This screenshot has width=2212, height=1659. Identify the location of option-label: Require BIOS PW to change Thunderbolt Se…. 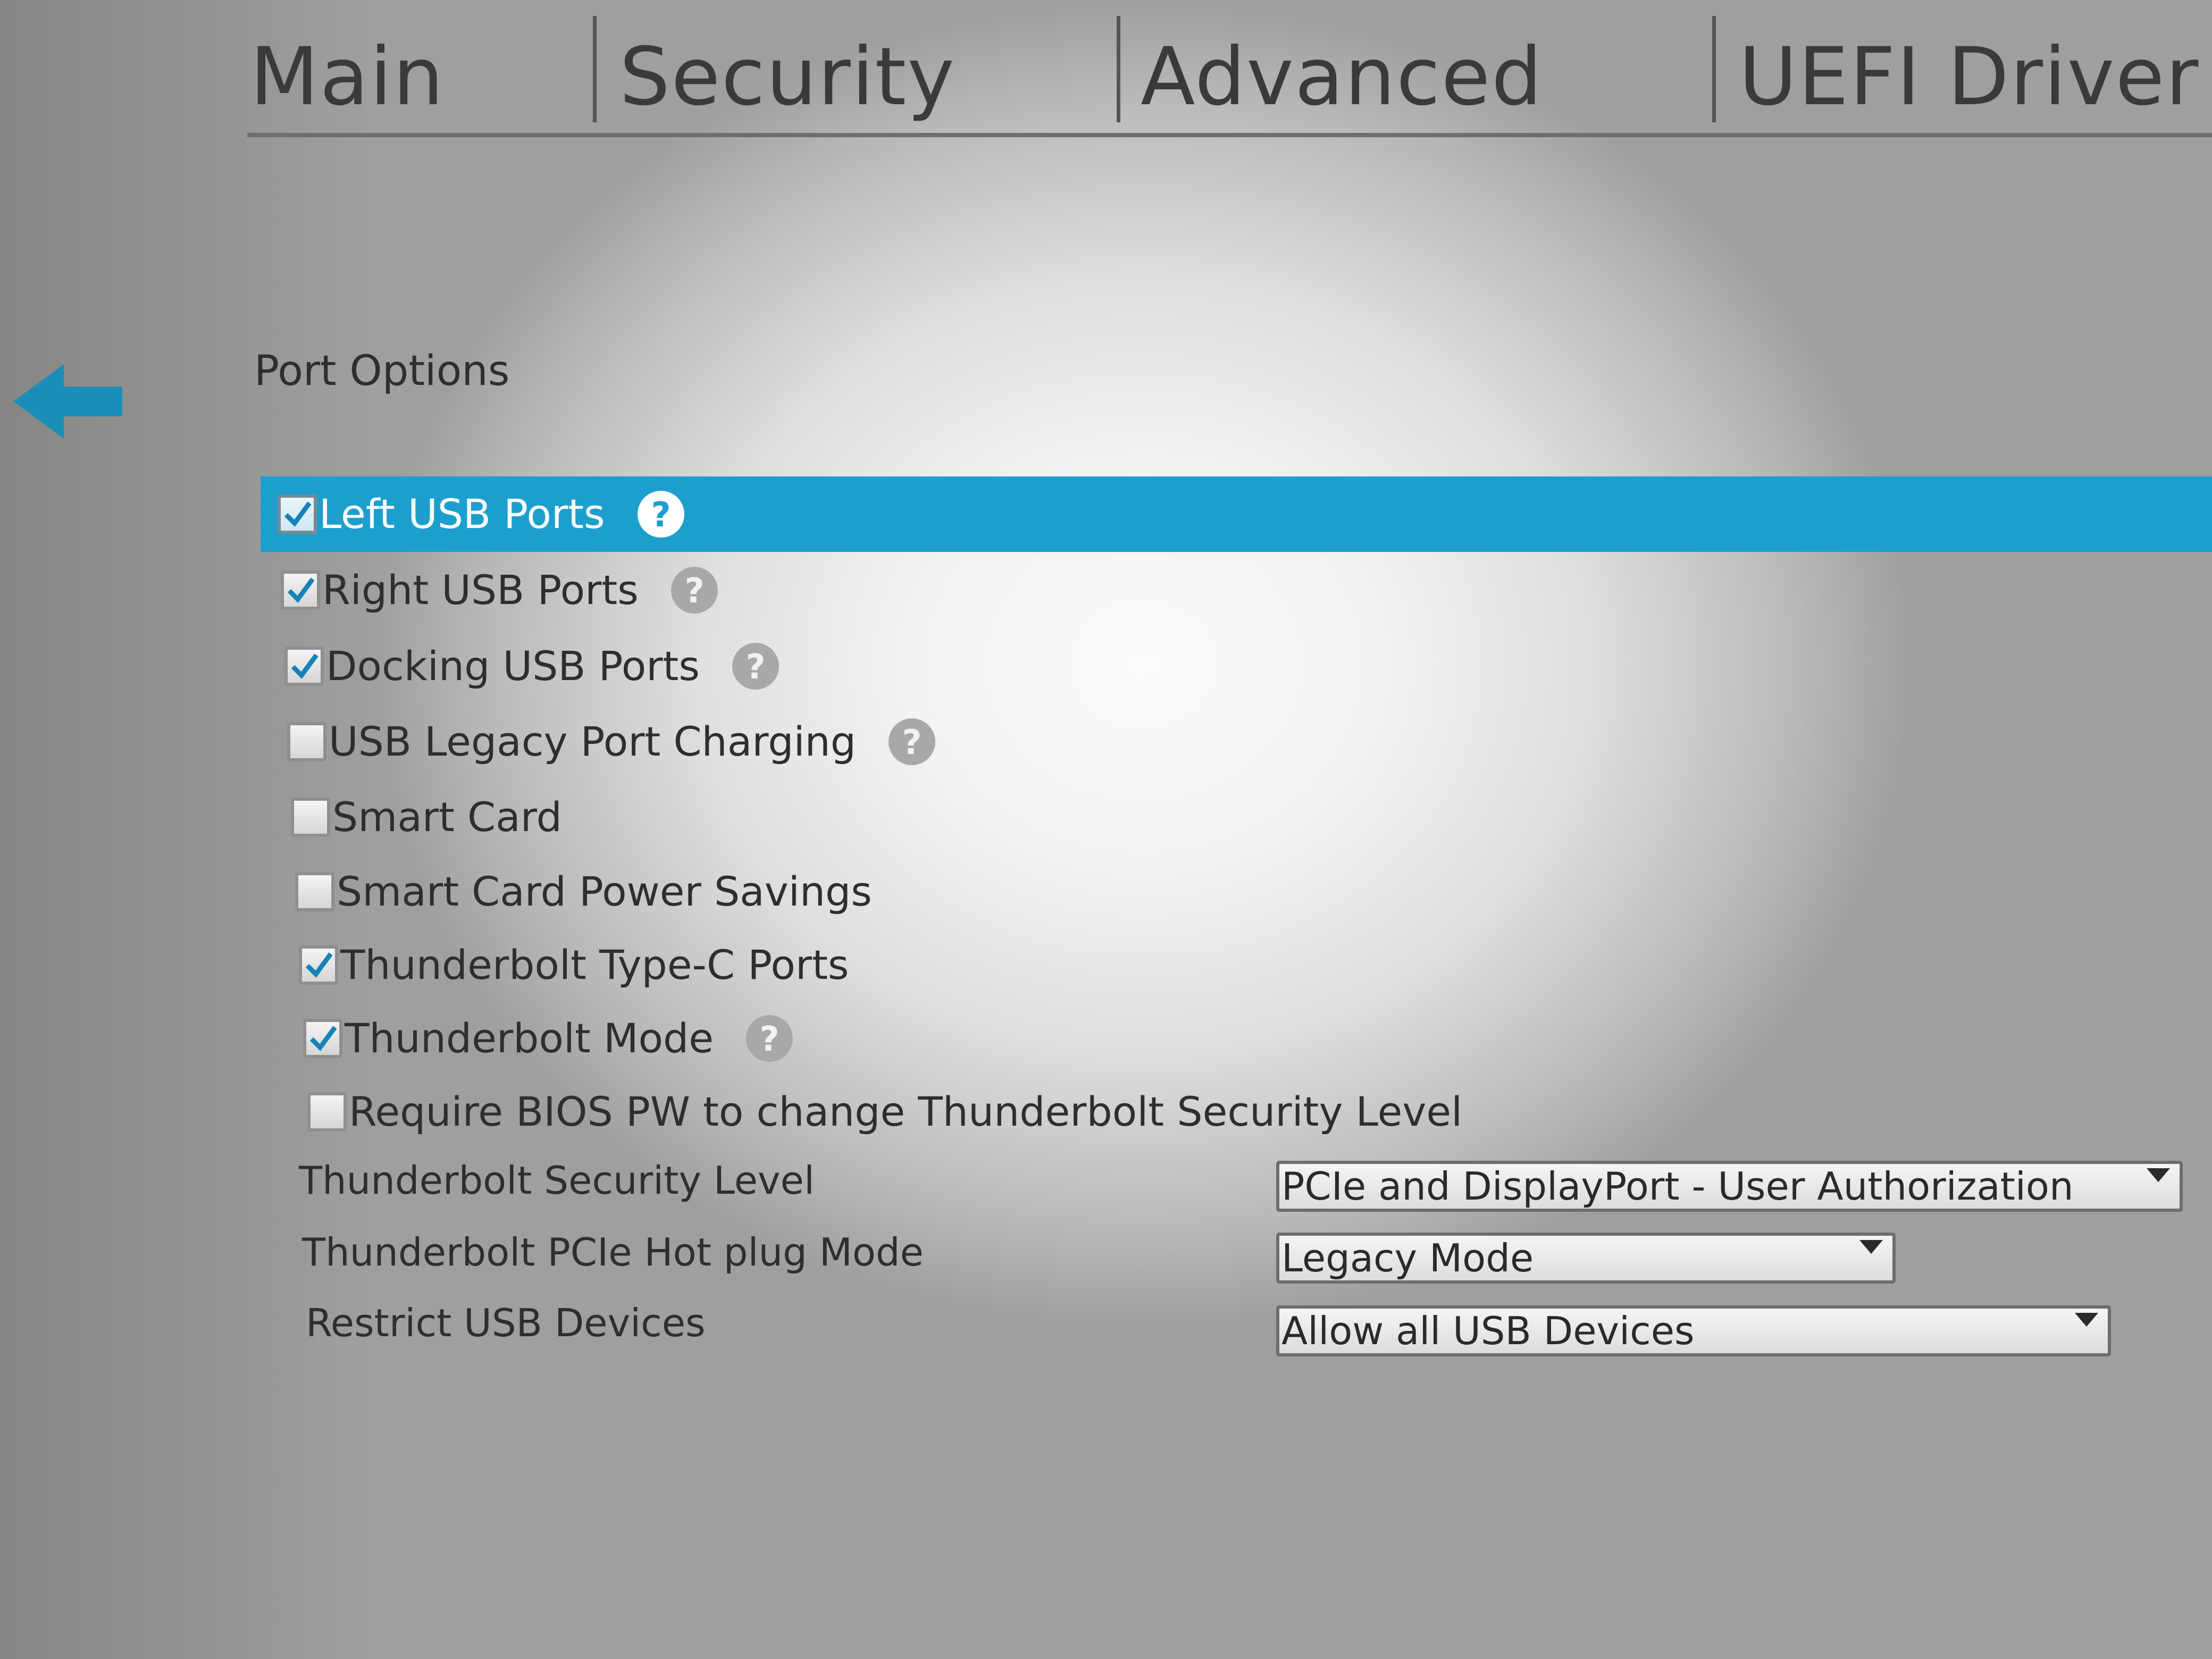
(906, 1111).